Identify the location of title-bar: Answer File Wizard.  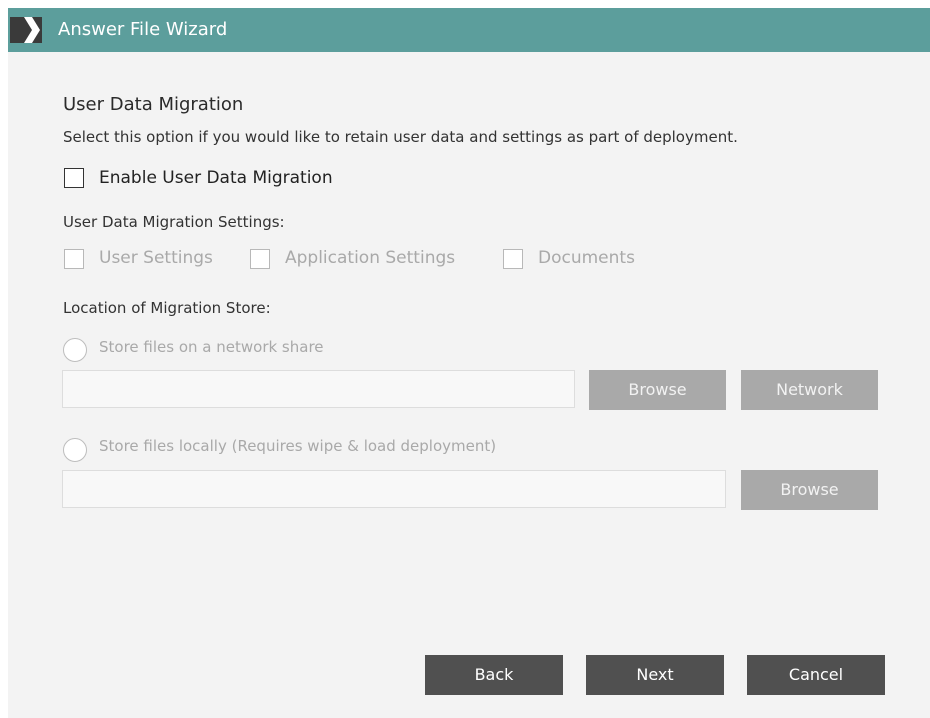
(469, 30).